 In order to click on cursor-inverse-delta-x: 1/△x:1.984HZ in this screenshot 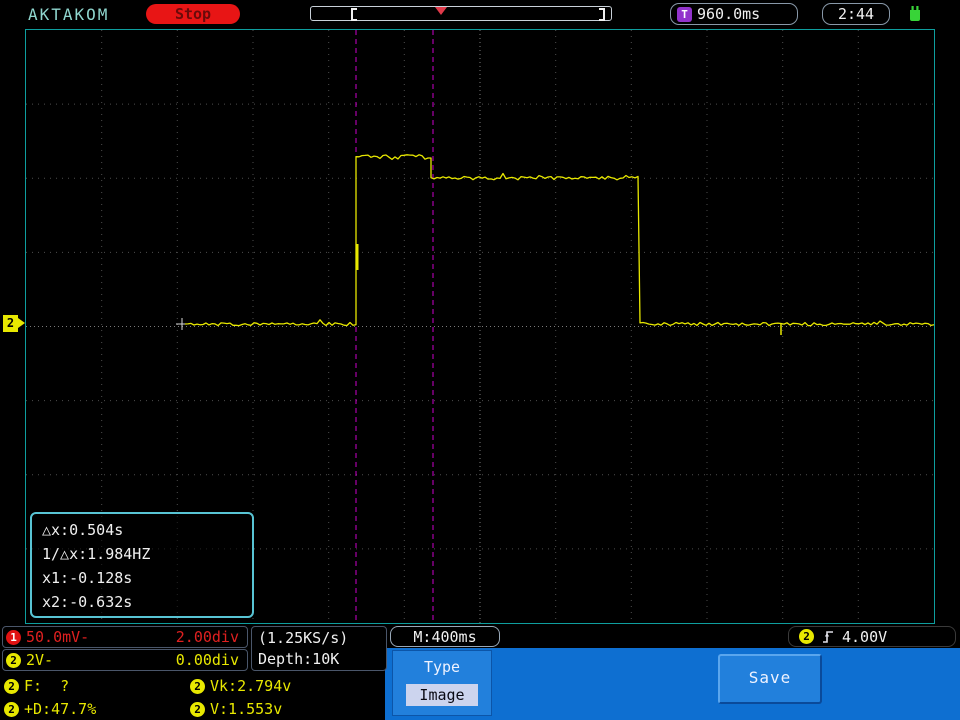, I will do `click(96, 554)`.